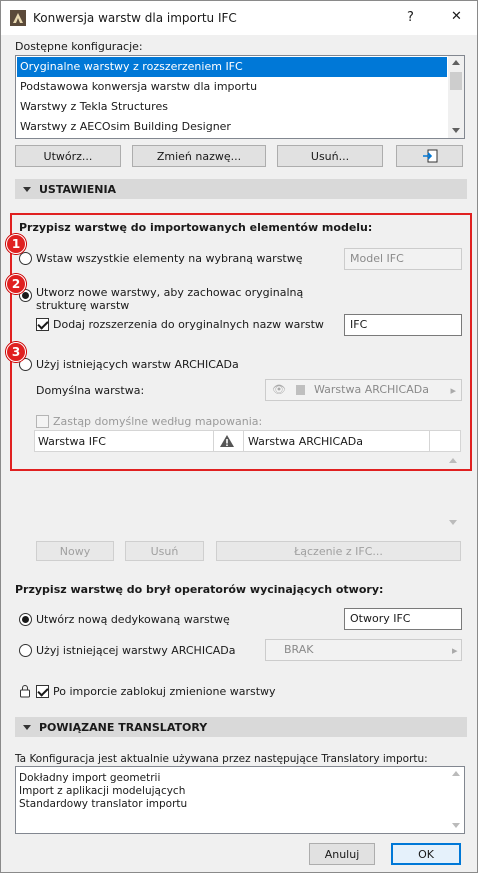 The width and height of the screenshot is (478, 873). Describe the element at coordinates (18, 18) in the screenshot. I see `app-icon` at that location.